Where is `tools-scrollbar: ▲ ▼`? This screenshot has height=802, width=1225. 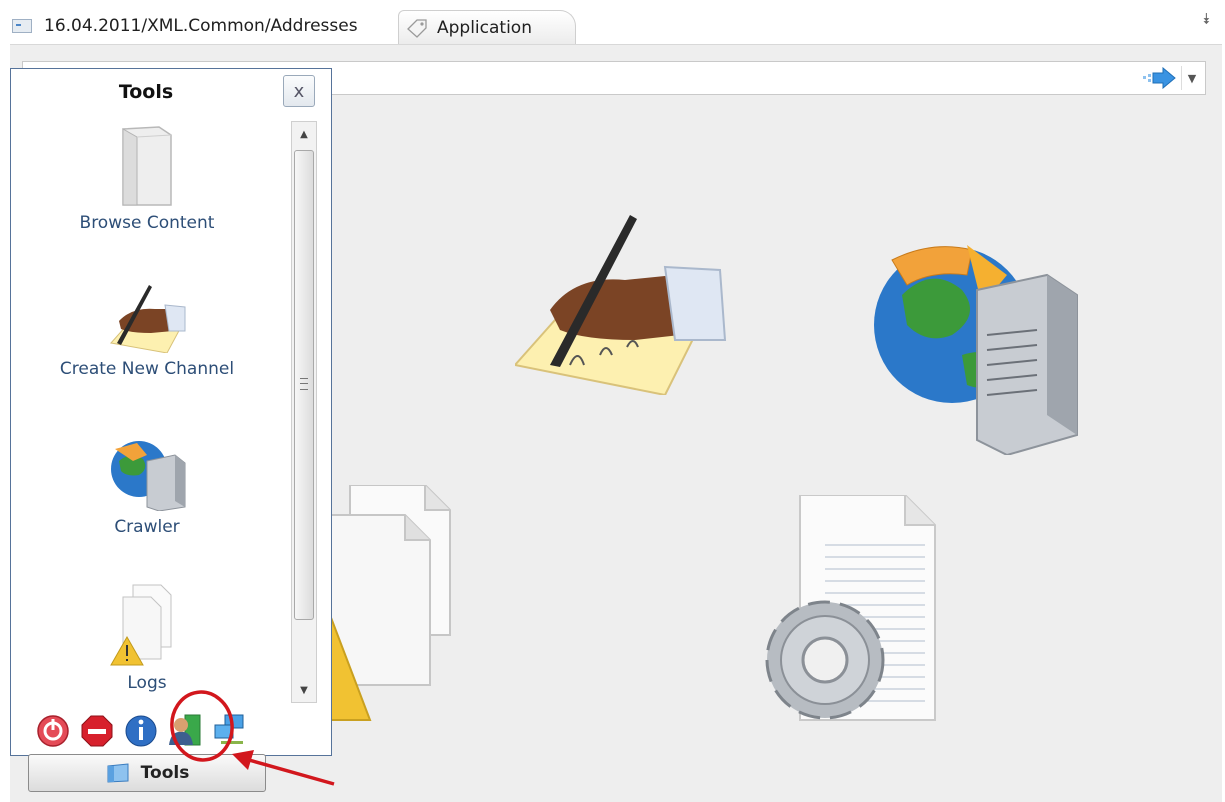
tools-scrollbar: ▲ ▼ is located at coordinates (304, 412).